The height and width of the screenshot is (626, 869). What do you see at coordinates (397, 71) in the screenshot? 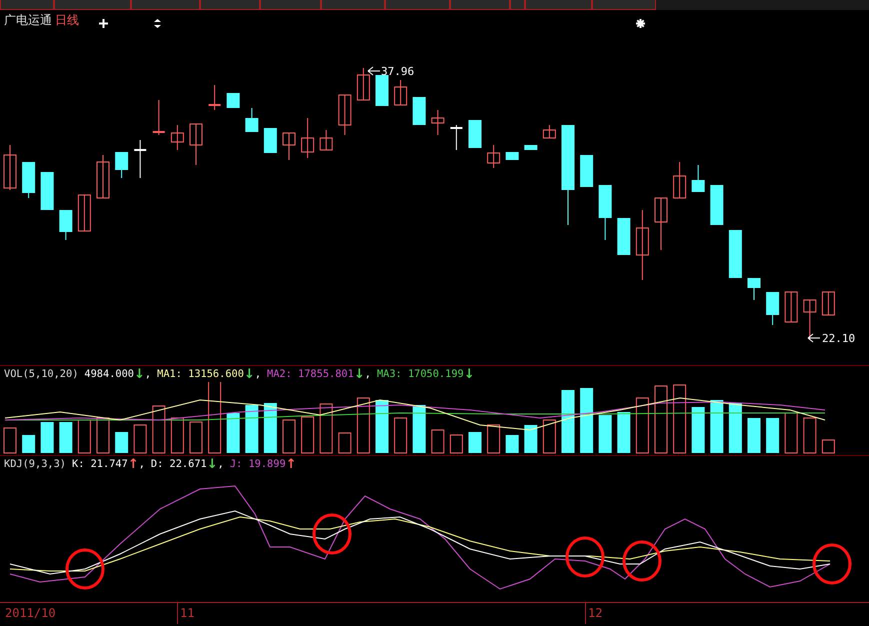
I see `high-price-label: 37.96` at bounding box center [397, 71].